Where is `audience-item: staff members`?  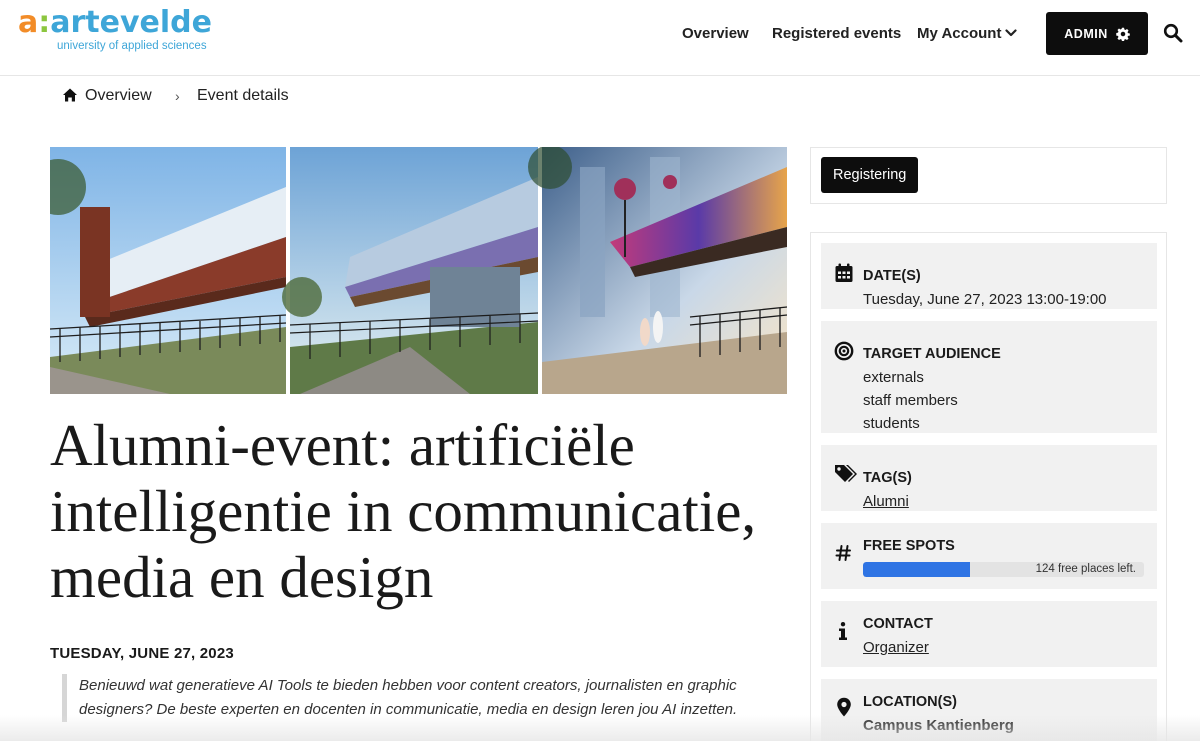 audience-item: staff members is located at coordinates (910, 400).